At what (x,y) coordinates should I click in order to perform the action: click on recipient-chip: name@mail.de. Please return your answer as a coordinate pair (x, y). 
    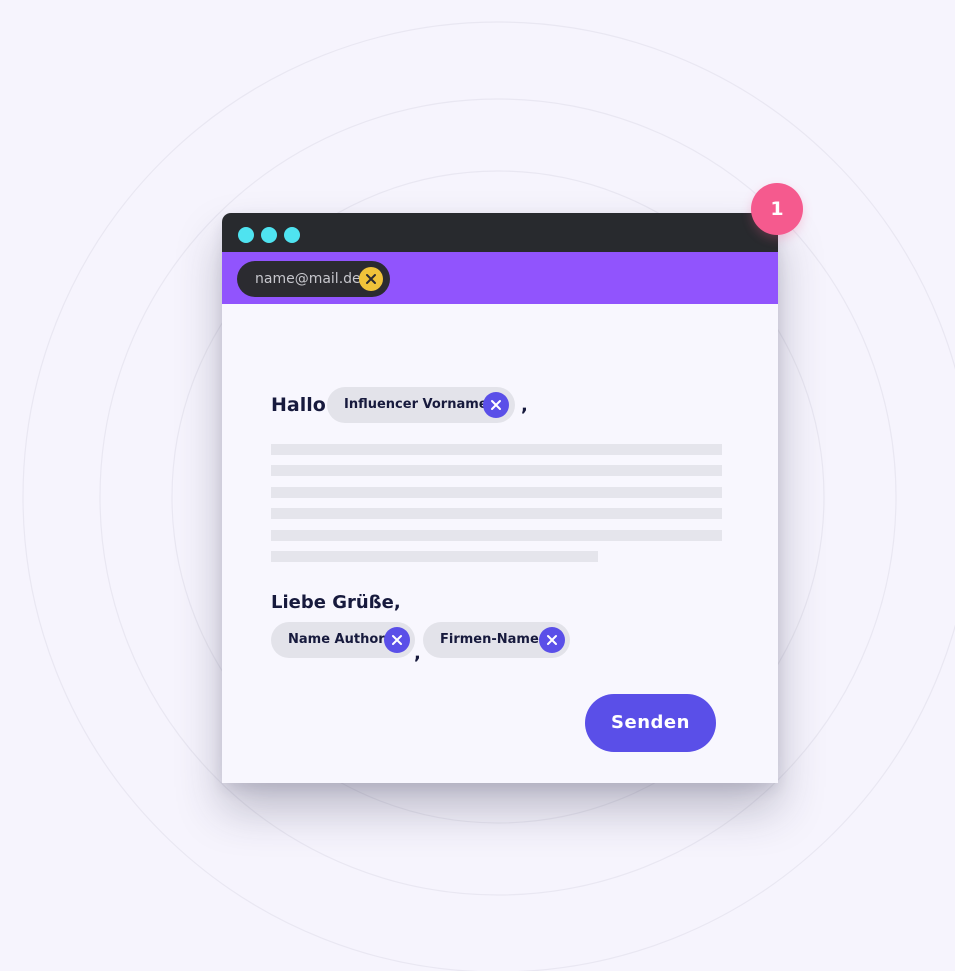
    Looking at the image, I should click on (313, 279).